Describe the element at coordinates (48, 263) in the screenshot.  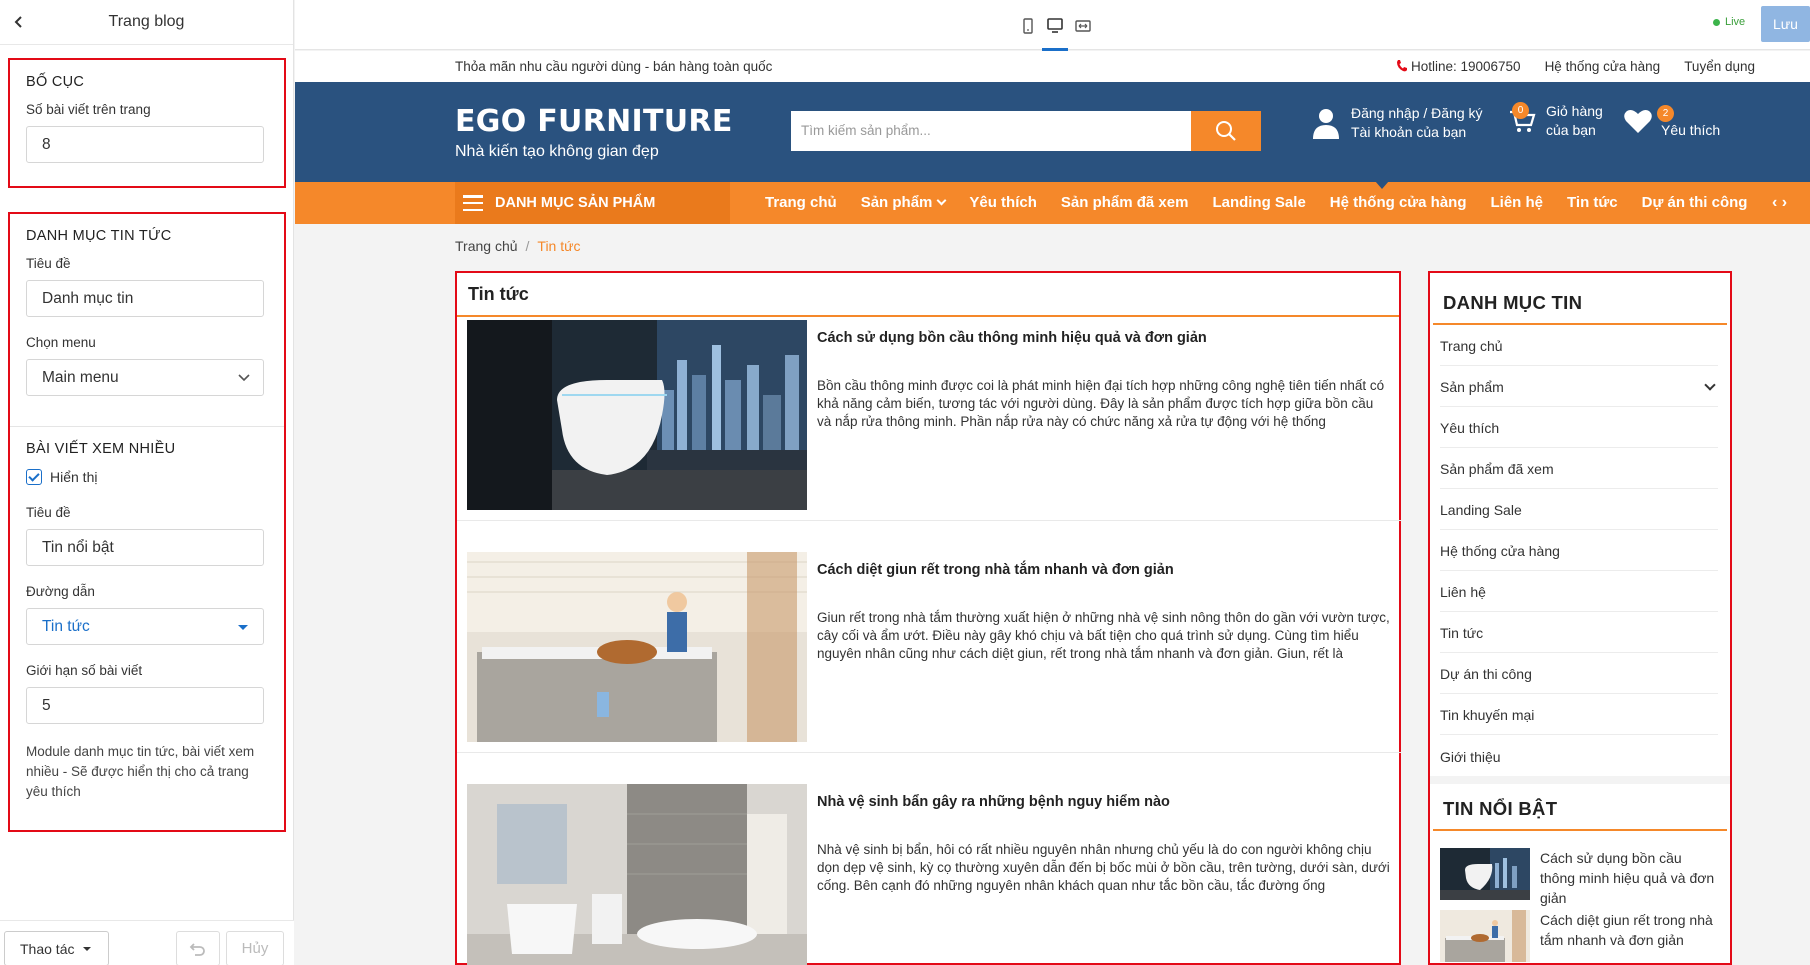
I see `news-category-title-label: Tiêu đề` at that location.